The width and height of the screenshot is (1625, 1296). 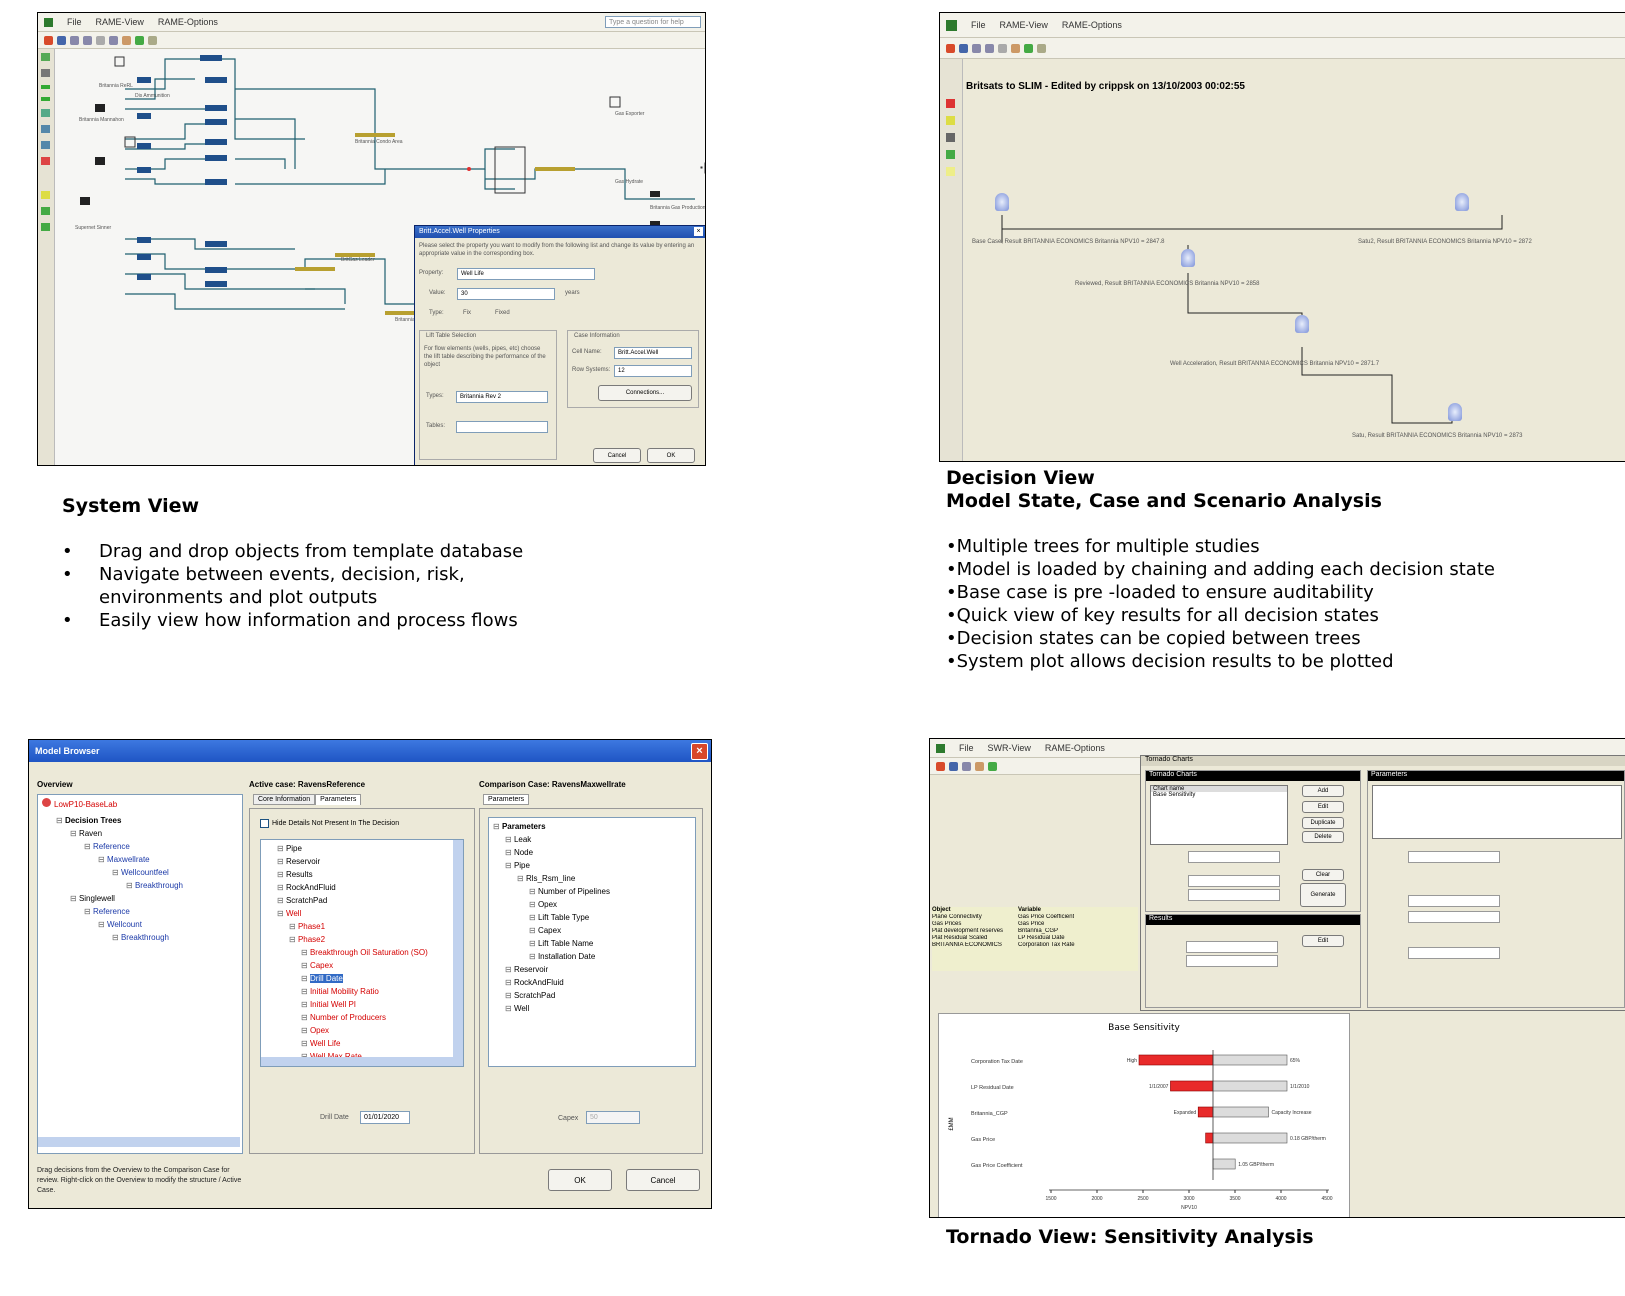 I want to click on save-icon, so click(x=61, y=40).